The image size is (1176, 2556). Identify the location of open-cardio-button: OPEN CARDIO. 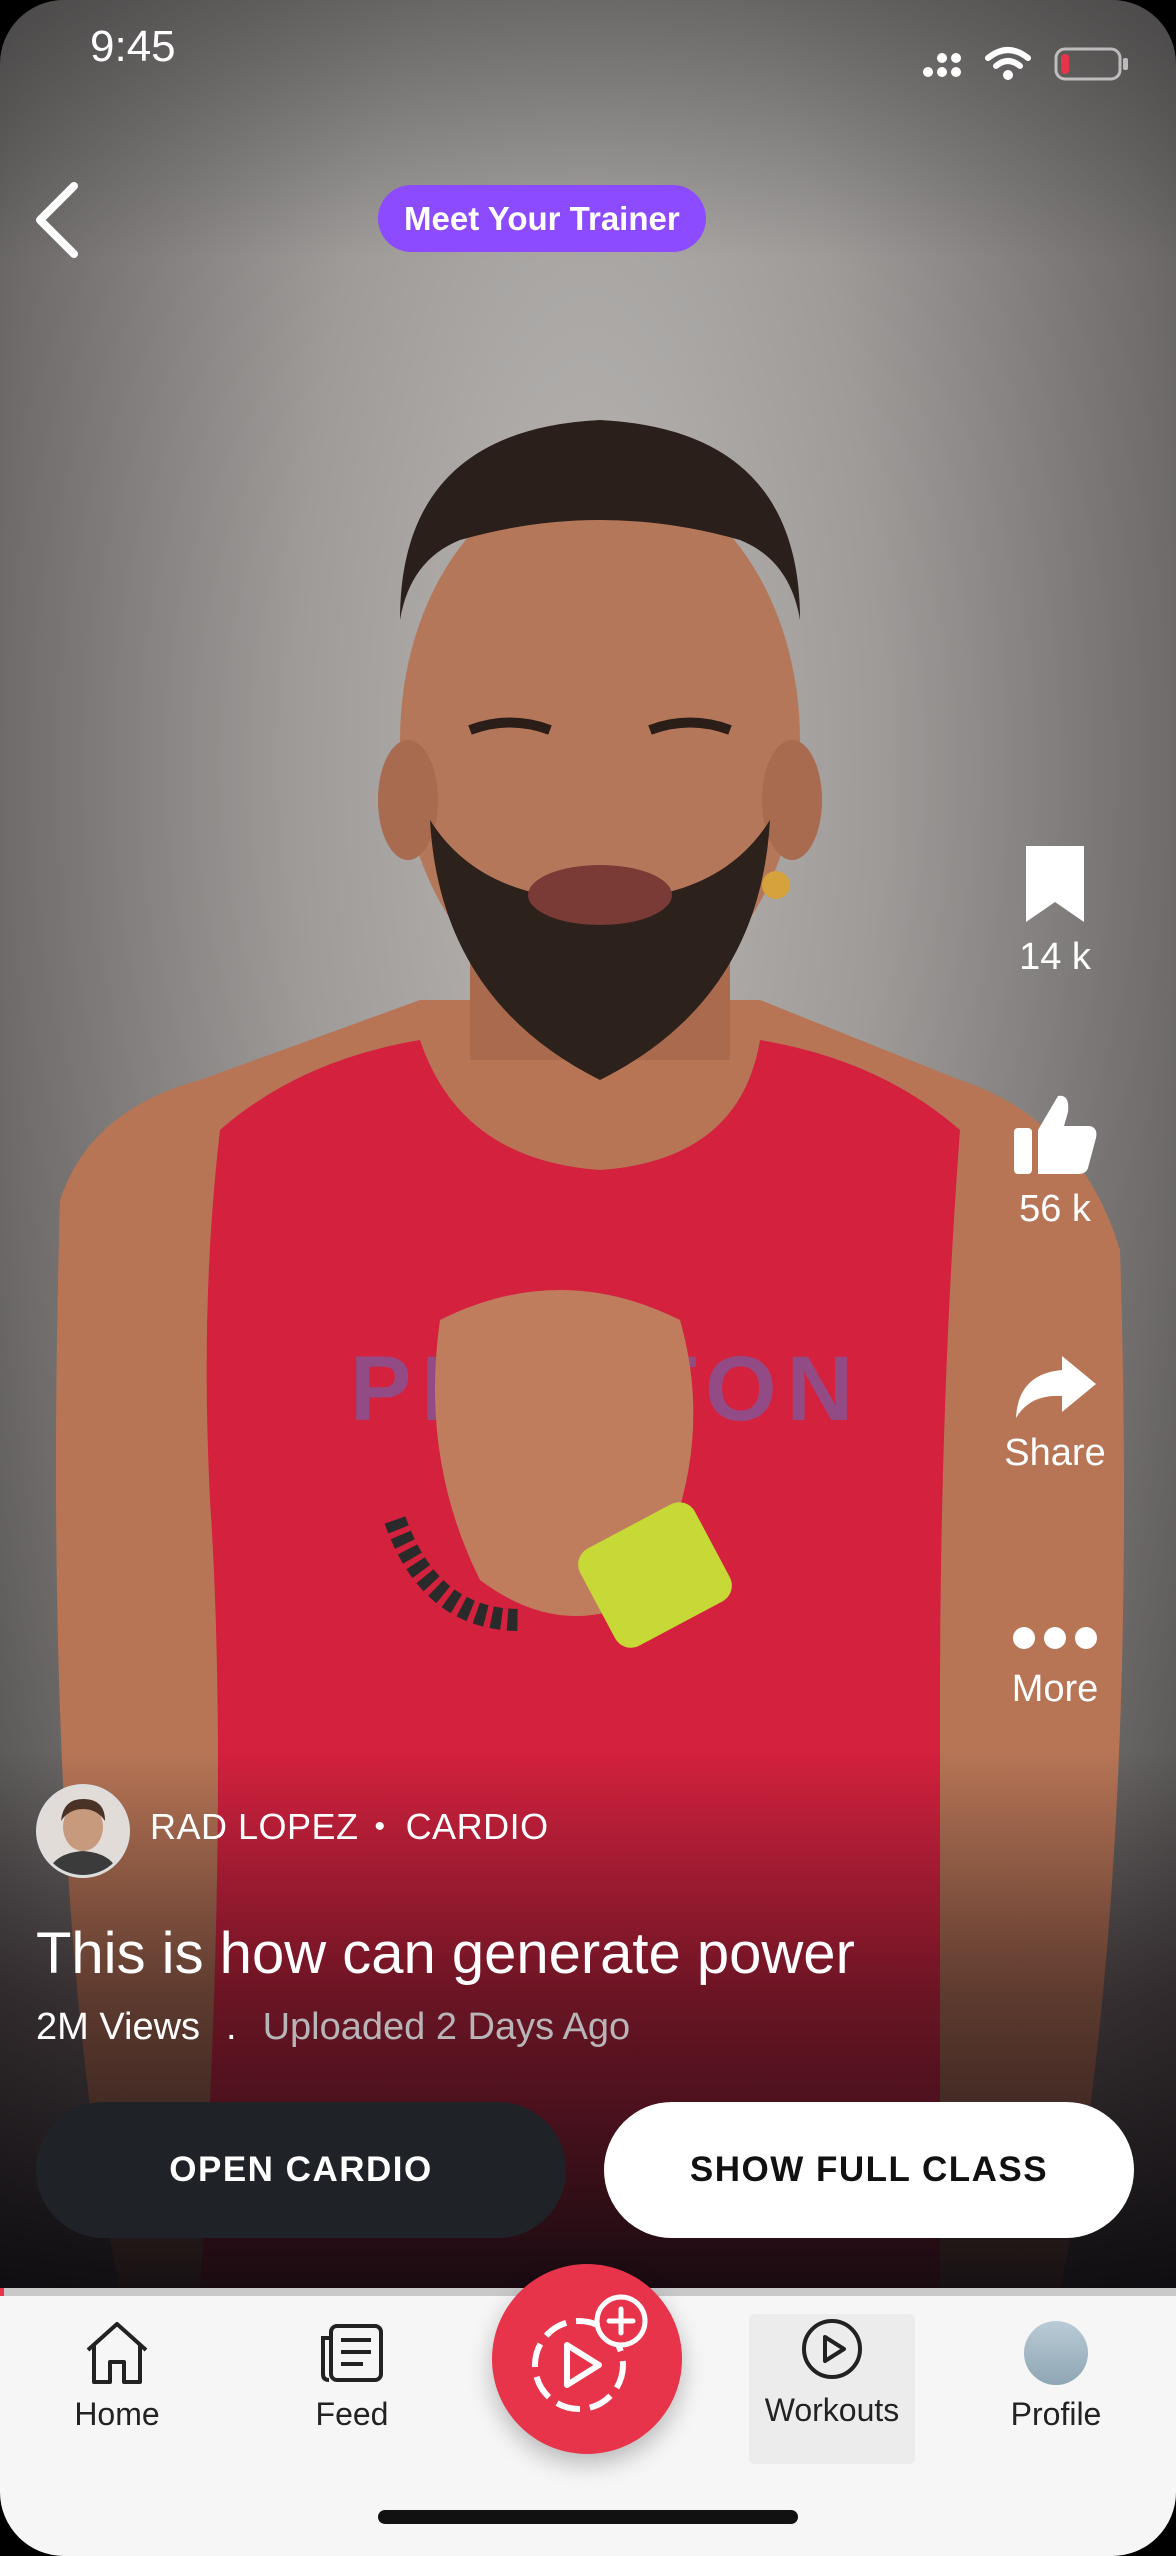
(301, 2170).